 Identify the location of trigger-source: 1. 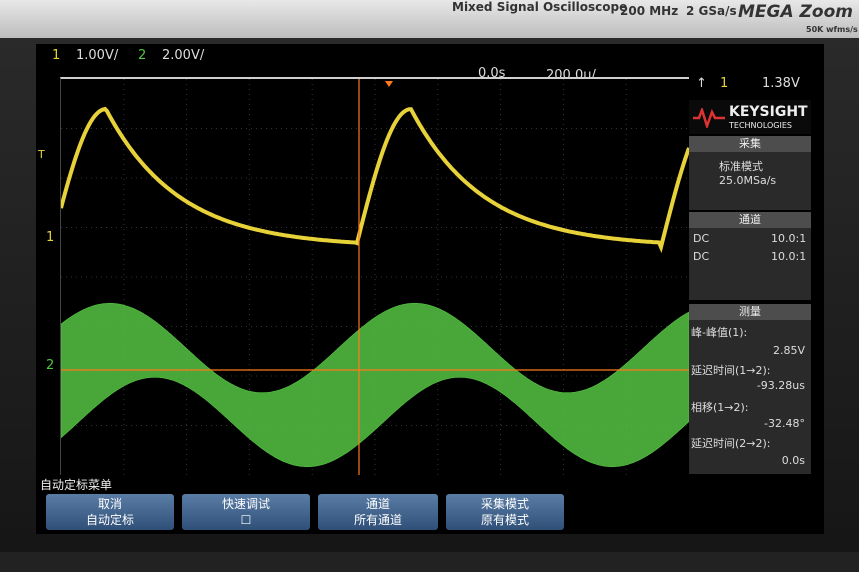
(724, 83).